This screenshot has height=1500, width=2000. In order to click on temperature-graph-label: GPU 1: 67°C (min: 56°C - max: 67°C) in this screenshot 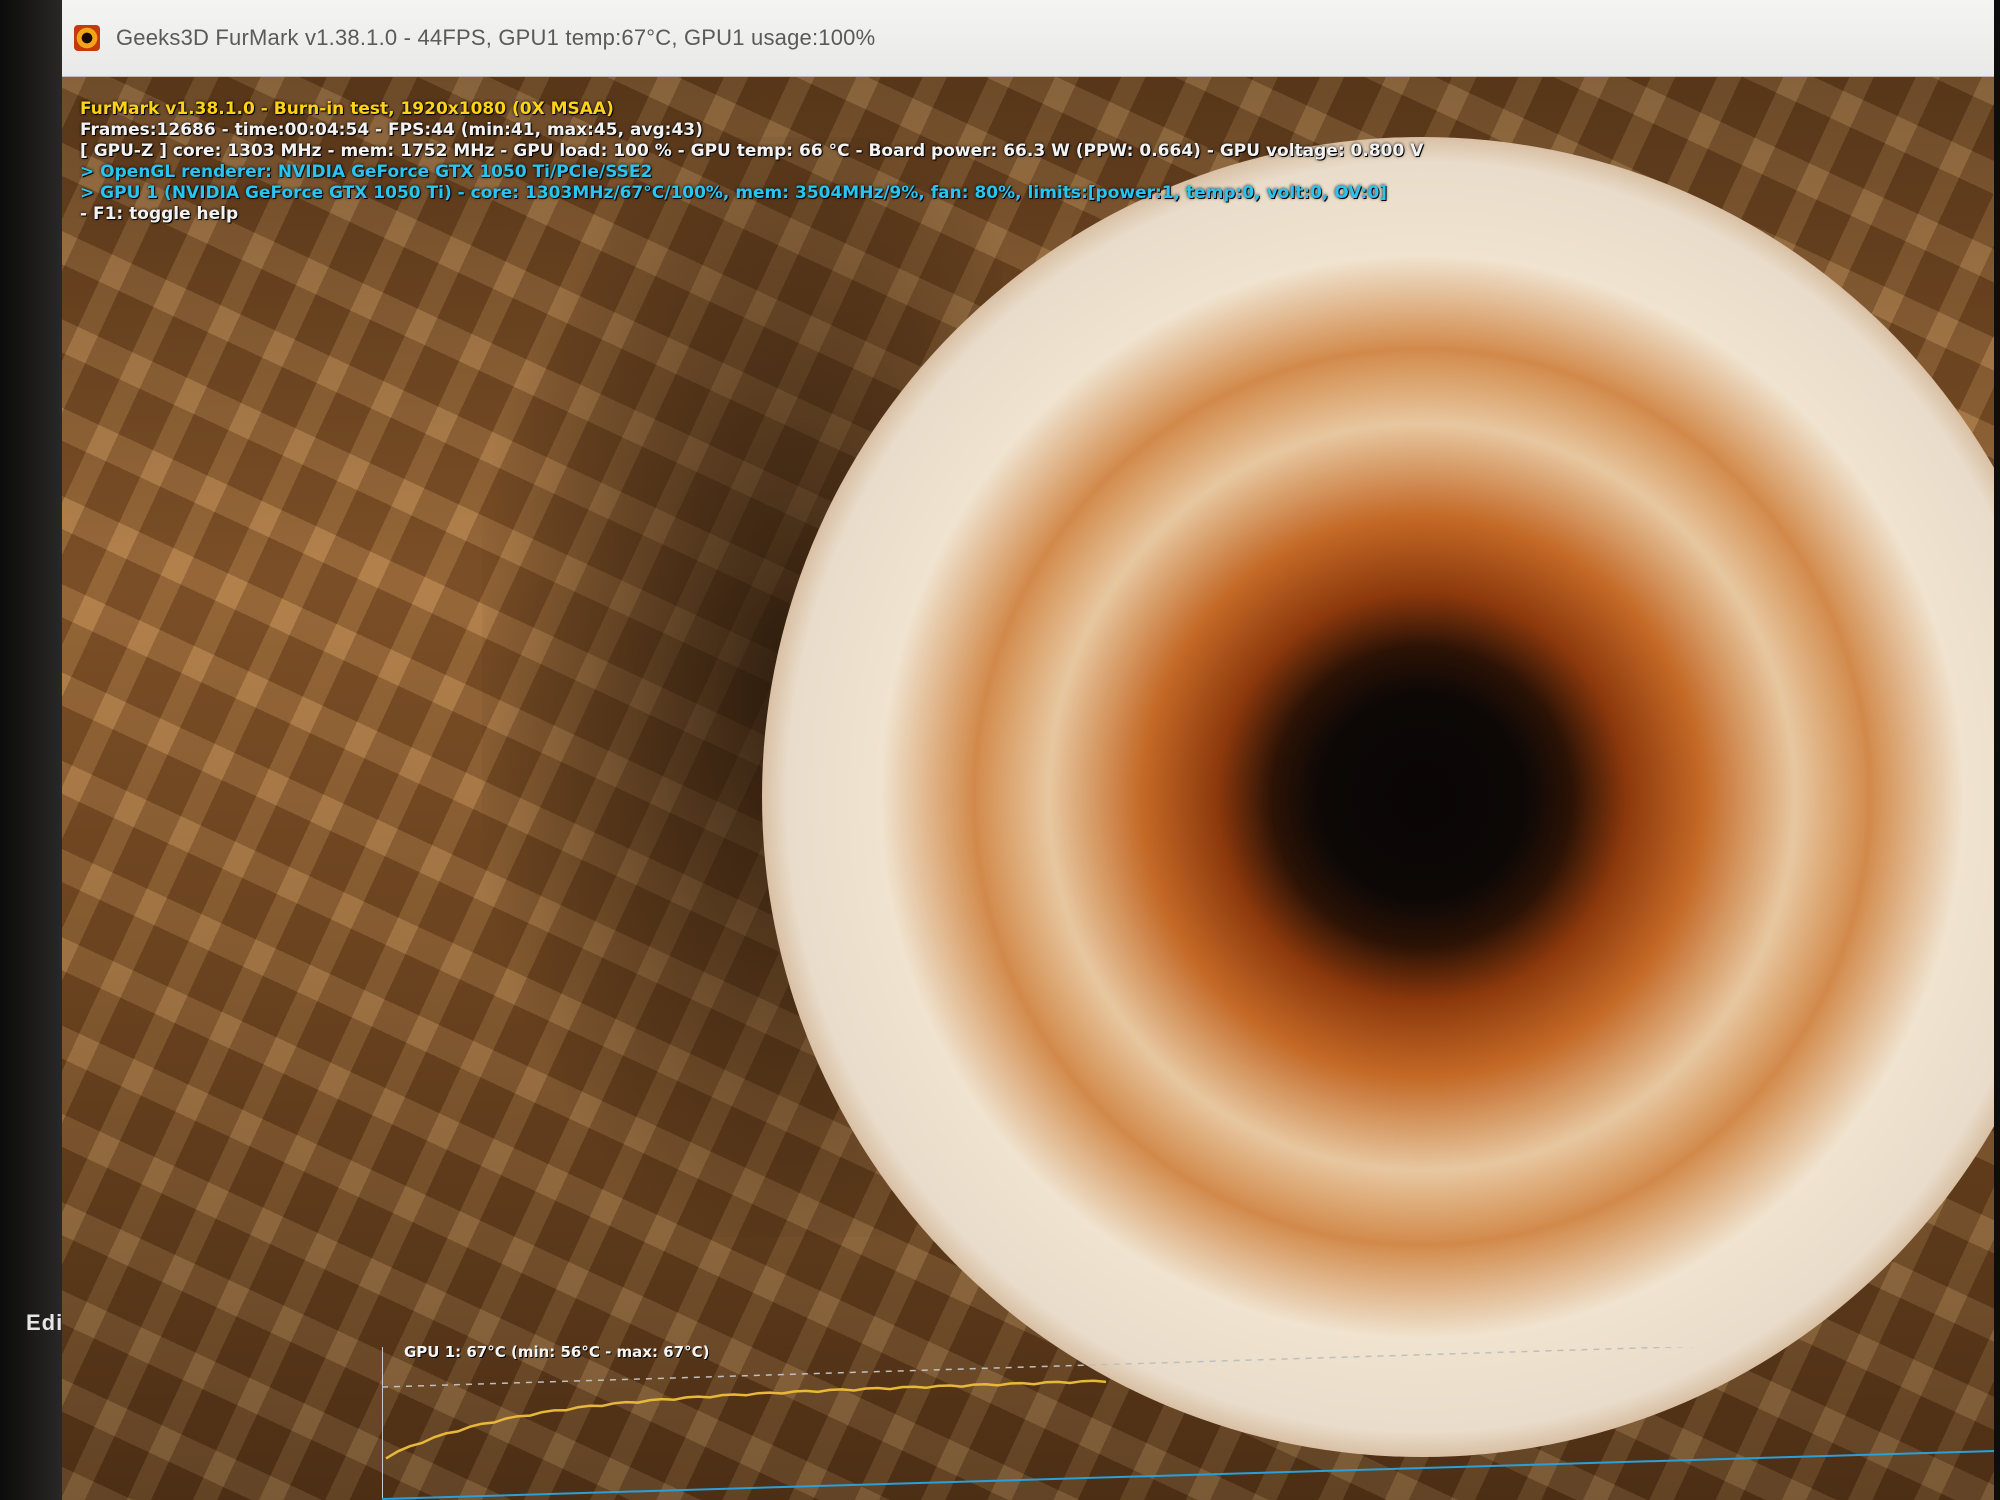, I will do `click(557, 1352)`.